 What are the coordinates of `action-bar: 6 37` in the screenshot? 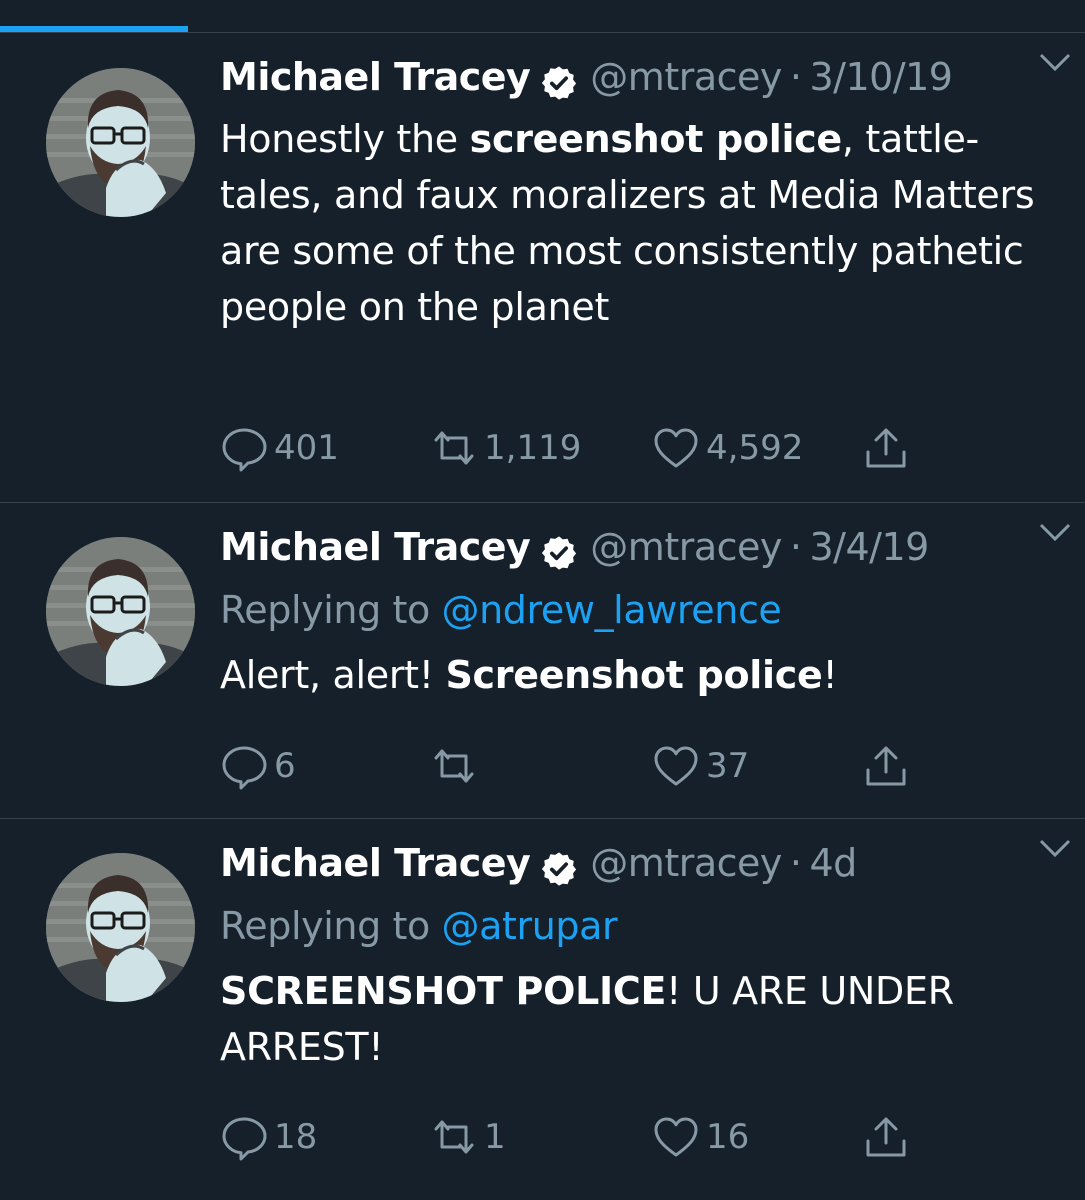 It's located at (635, 766).